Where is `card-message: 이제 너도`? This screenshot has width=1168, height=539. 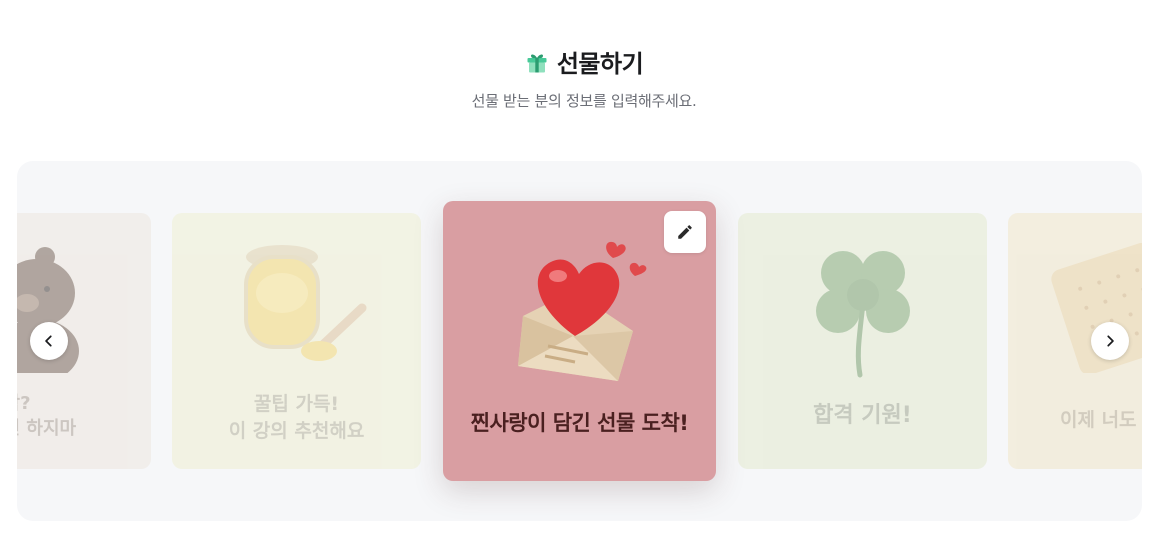 card-message: 이제 너도 is located at coordinates (1098, 420).